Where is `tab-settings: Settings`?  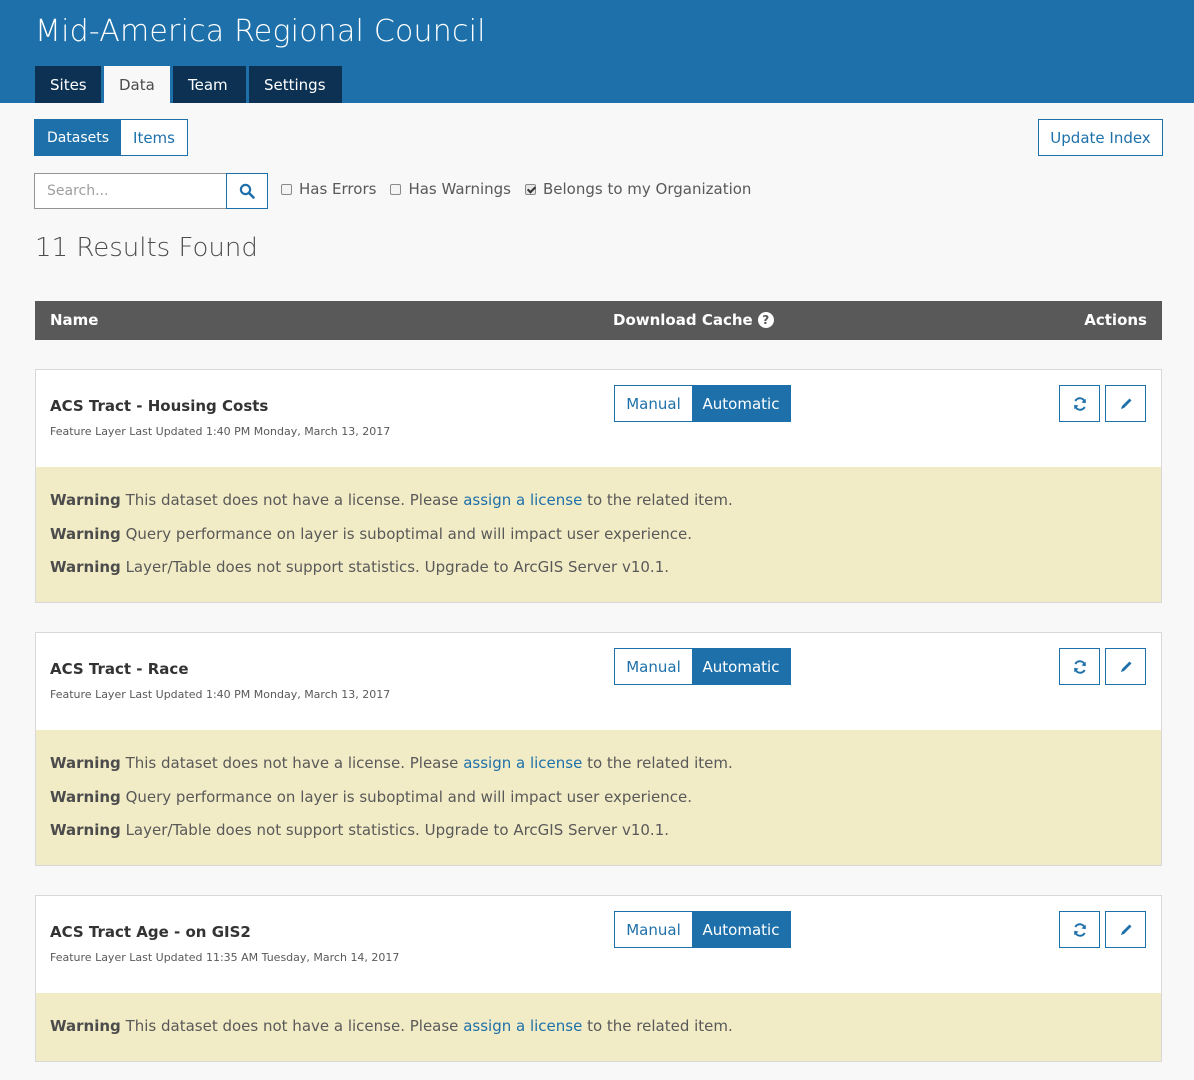 tab-settings: Settings is located at coordinates (295, 84).